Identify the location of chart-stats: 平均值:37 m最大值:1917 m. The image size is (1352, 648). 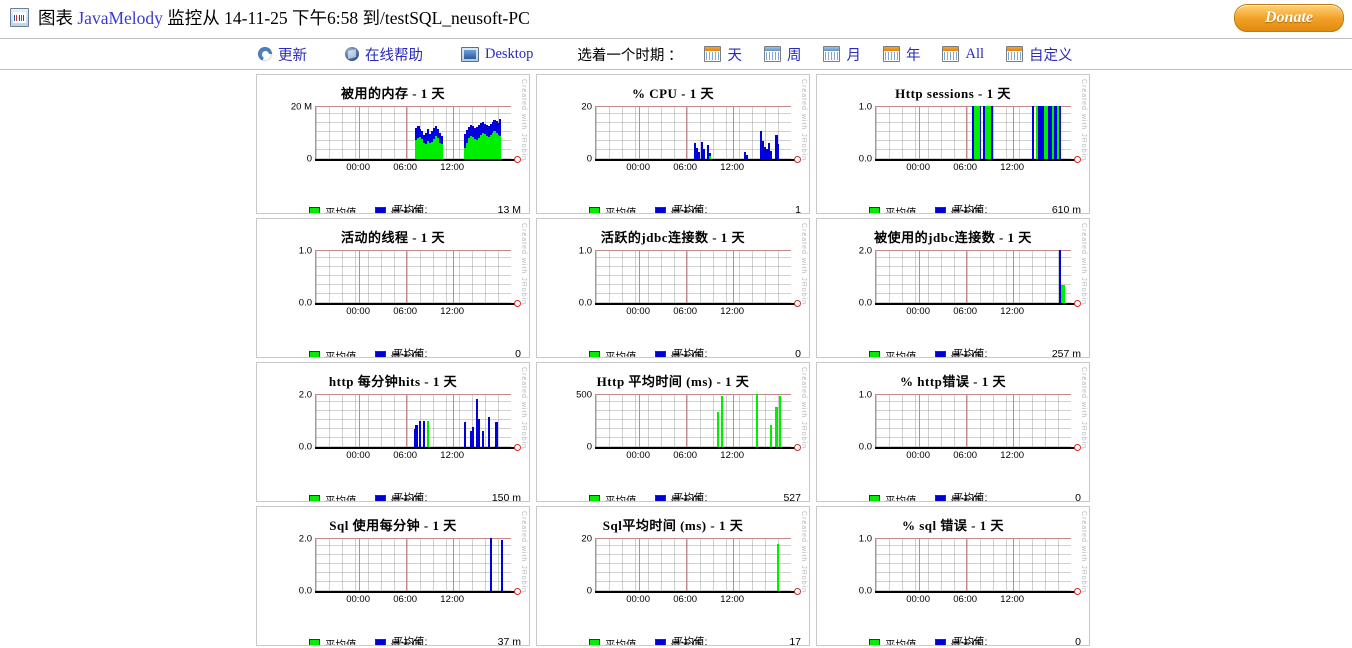
(457, 640).